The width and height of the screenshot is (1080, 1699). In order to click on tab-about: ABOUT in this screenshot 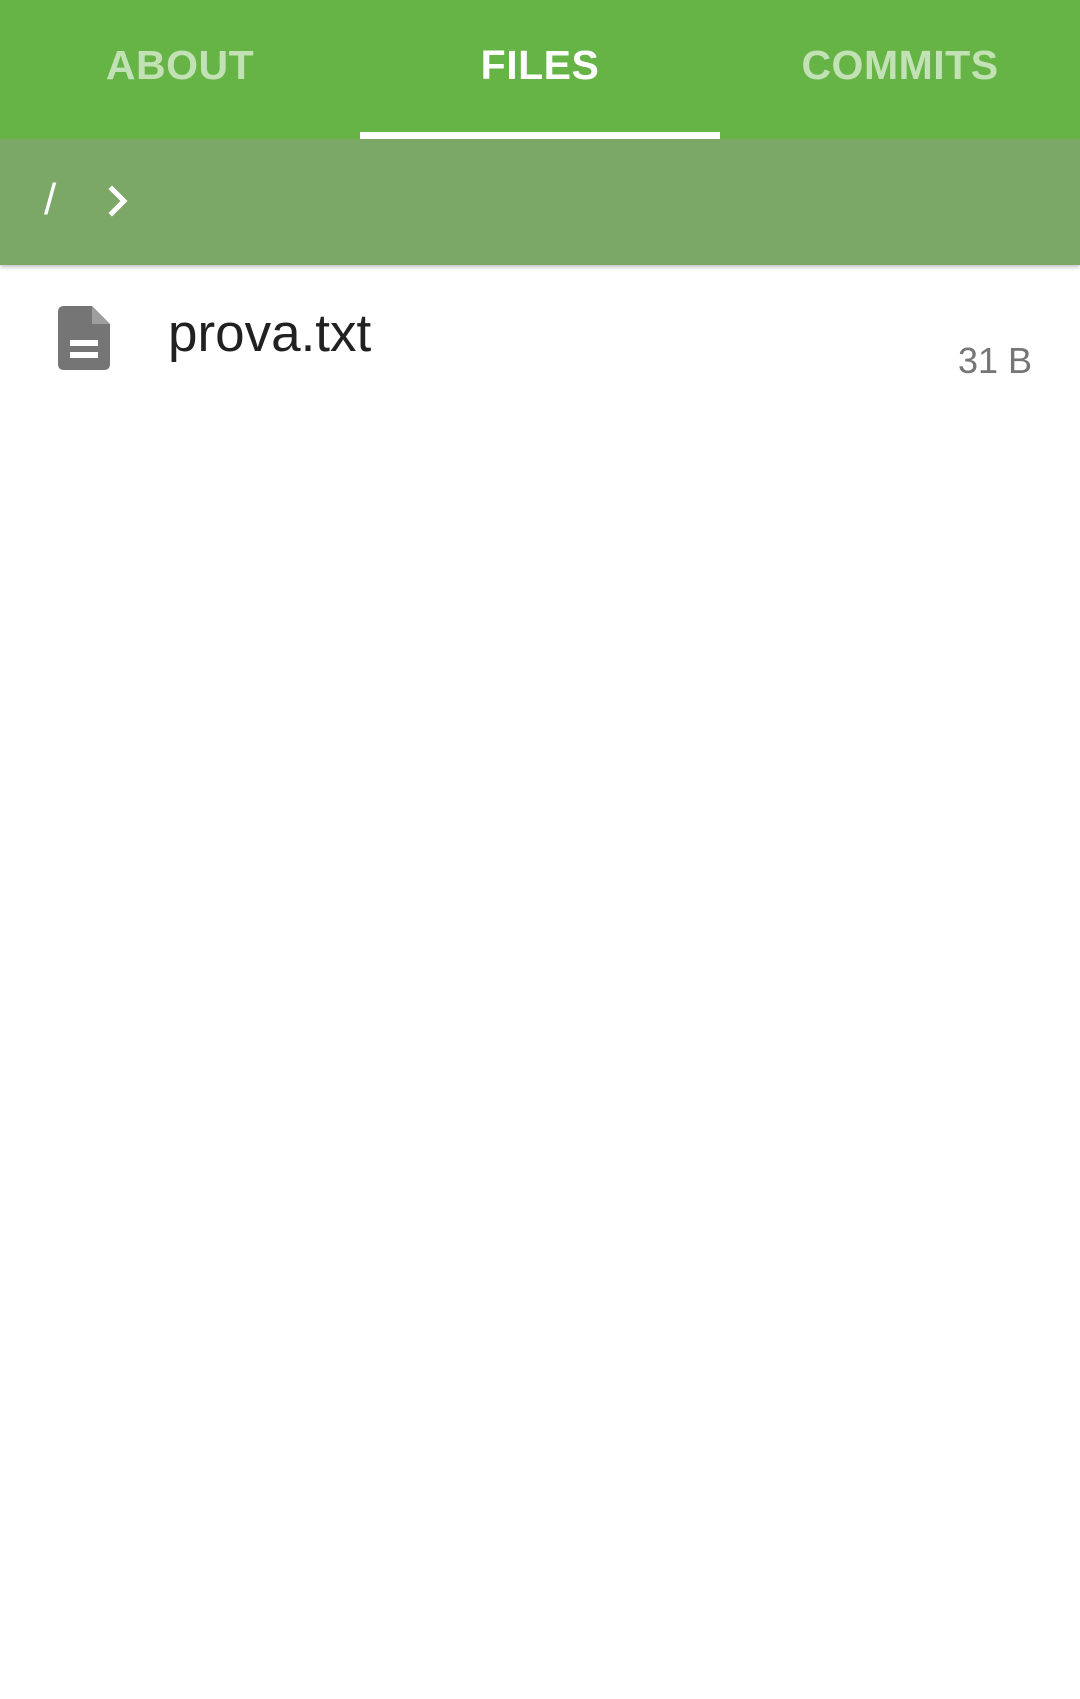, I will do `click(180, 69)`.